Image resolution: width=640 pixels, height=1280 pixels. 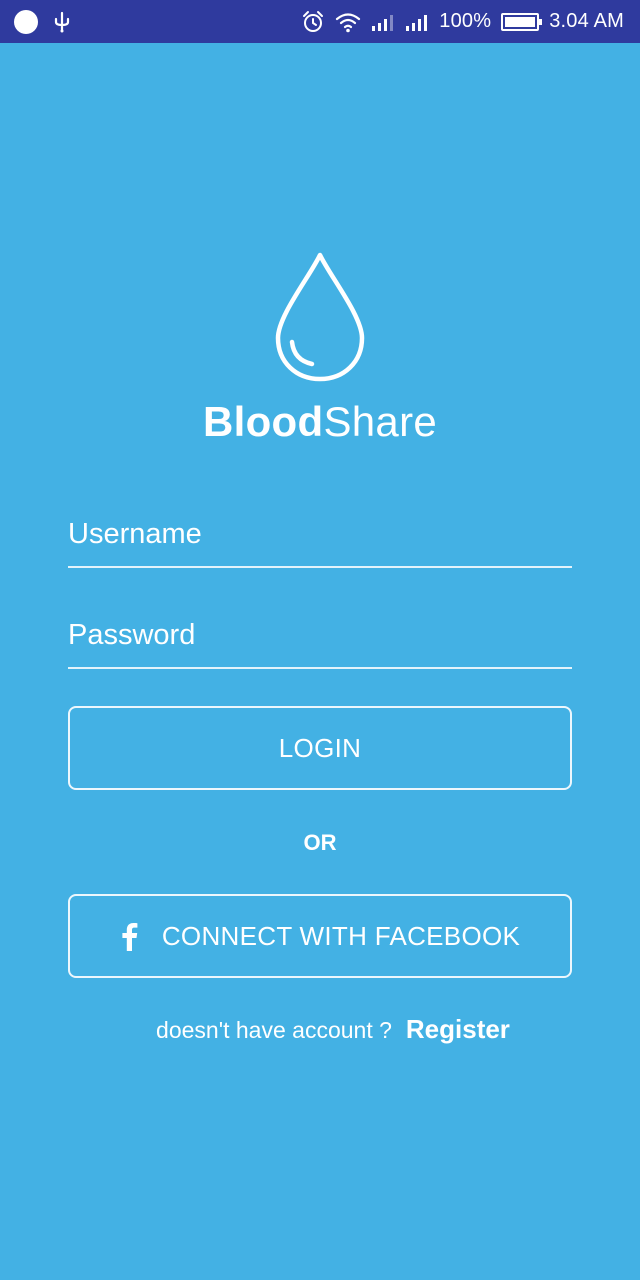 I want to click on brand-name-bold: Blood, so click(x=263, y=421).